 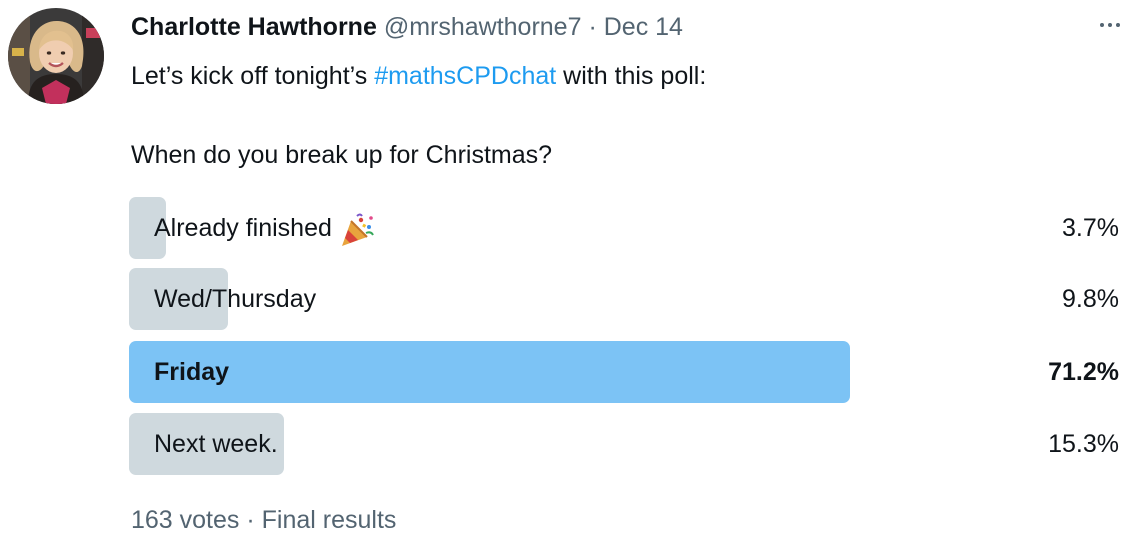 I want to click on poll-question: When do you break up for Christmas?, so click(x=342, y=155).